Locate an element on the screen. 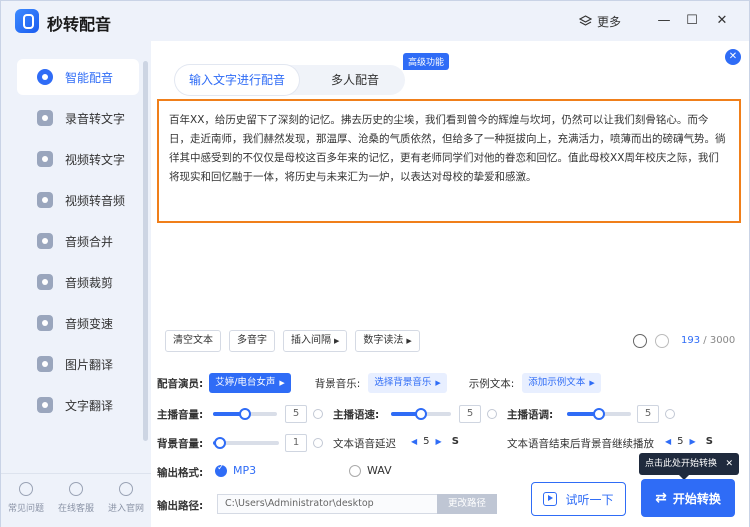 The image size is (750, 527). host-volume-label-wrap: 主播音量: is located at coordinates (180, 414).